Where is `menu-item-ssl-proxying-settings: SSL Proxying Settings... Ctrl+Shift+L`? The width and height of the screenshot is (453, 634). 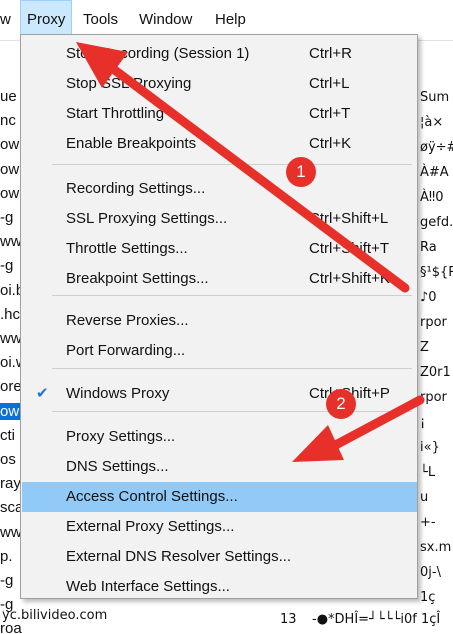 menu-item-ssl-proxying-settings: SSL Proxying Settings... Ctrl+Shift+L is located at coordinates (219, 219).